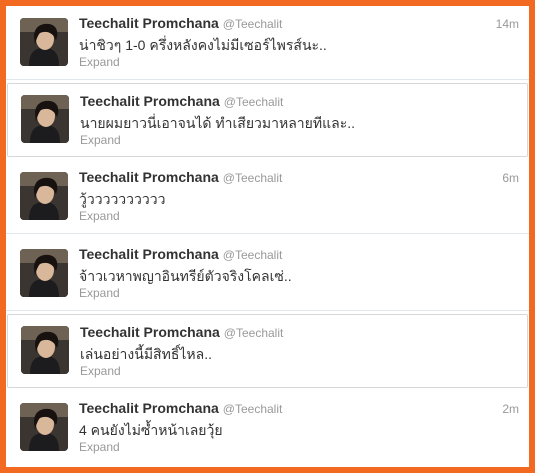  What do you see at coordinates (299, 24) in the screenshot?
I see `tweet-header: Teechalit Promchana @Teechalit 14m` at bounding box center [299, 24].